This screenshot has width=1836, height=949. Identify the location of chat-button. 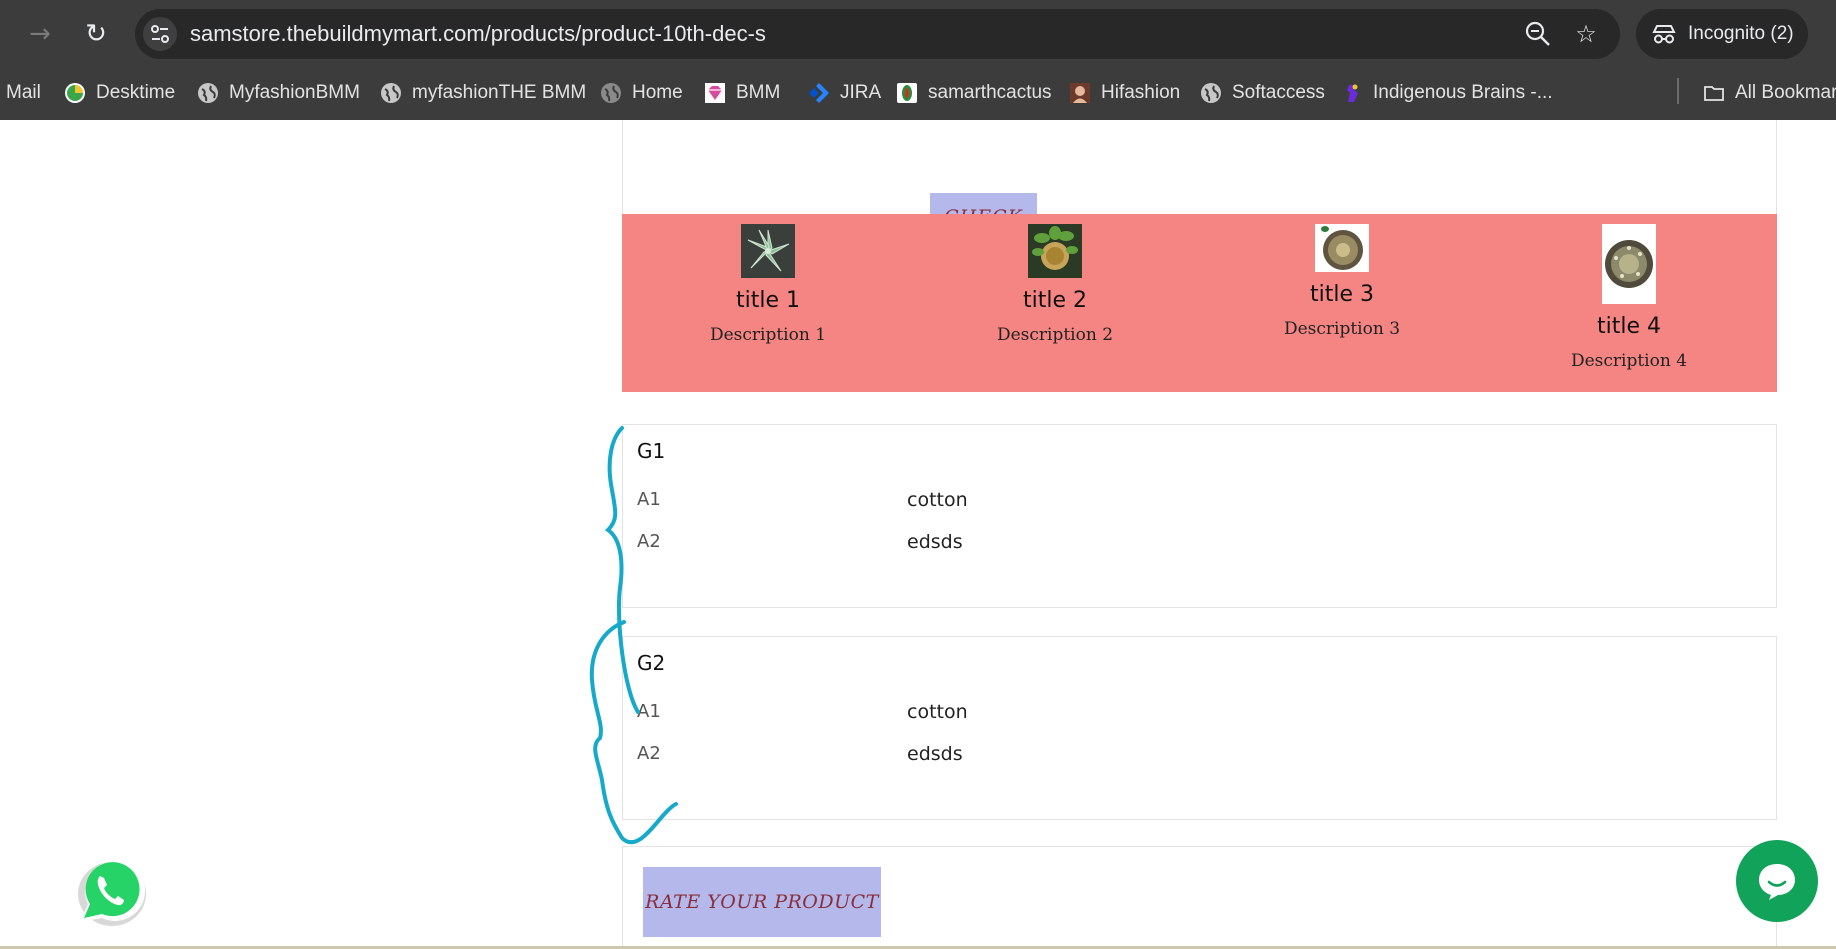
(1777, 881).